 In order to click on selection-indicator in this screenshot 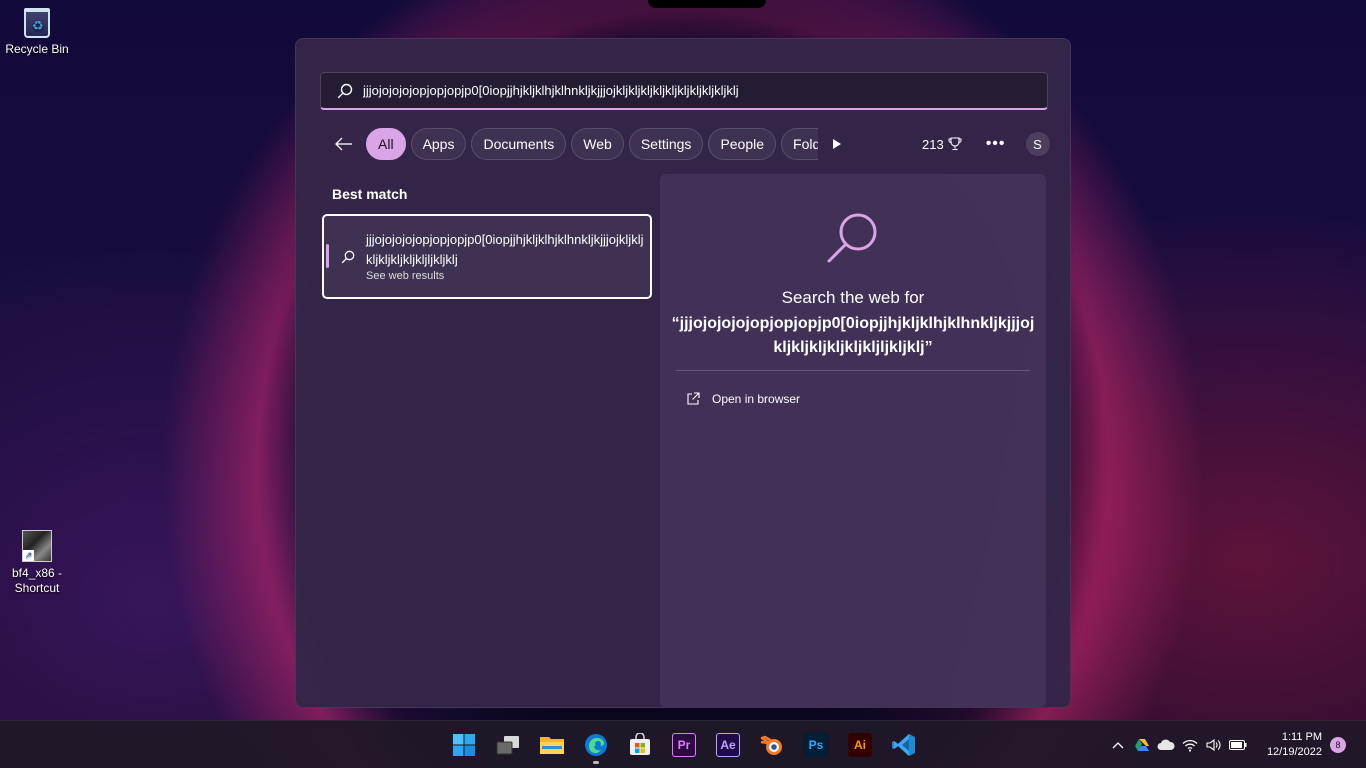, I will do `click(327, 256)`.